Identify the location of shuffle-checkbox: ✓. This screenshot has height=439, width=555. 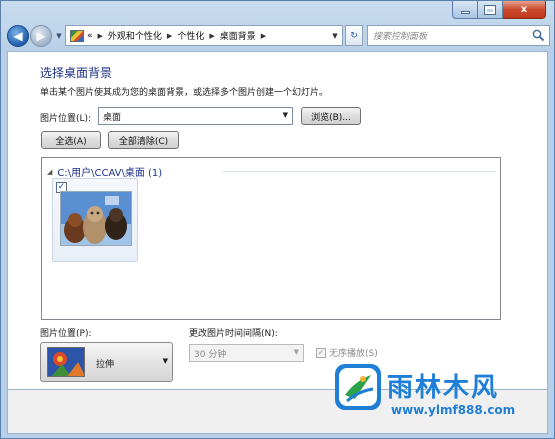
(321, 352).